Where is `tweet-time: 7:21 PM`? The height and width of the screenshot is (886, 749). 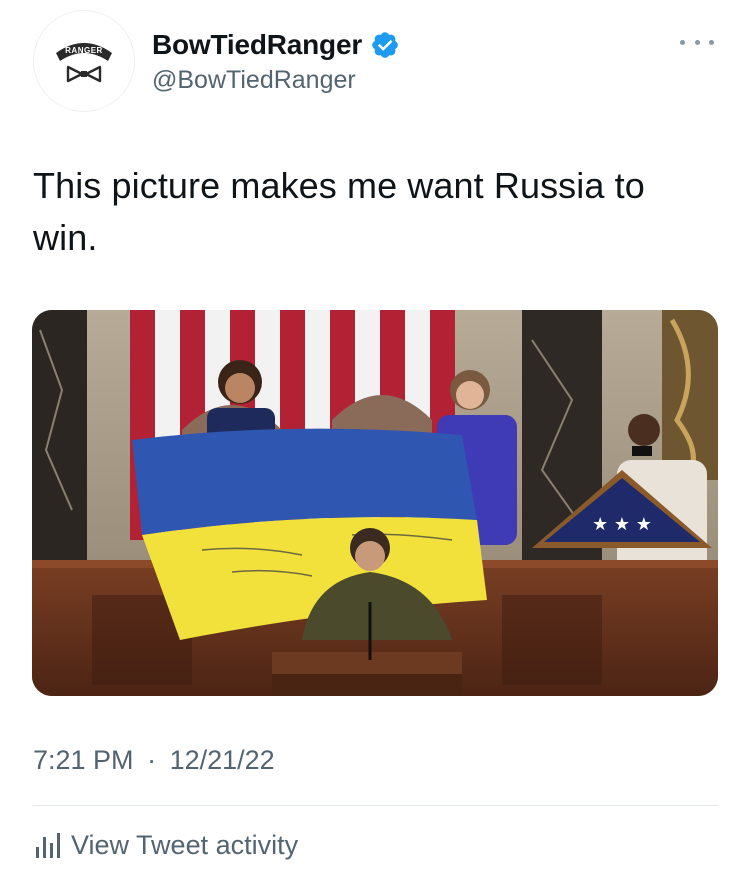
tweet-time: 7:21 PM is located at coordinates (83, 760).